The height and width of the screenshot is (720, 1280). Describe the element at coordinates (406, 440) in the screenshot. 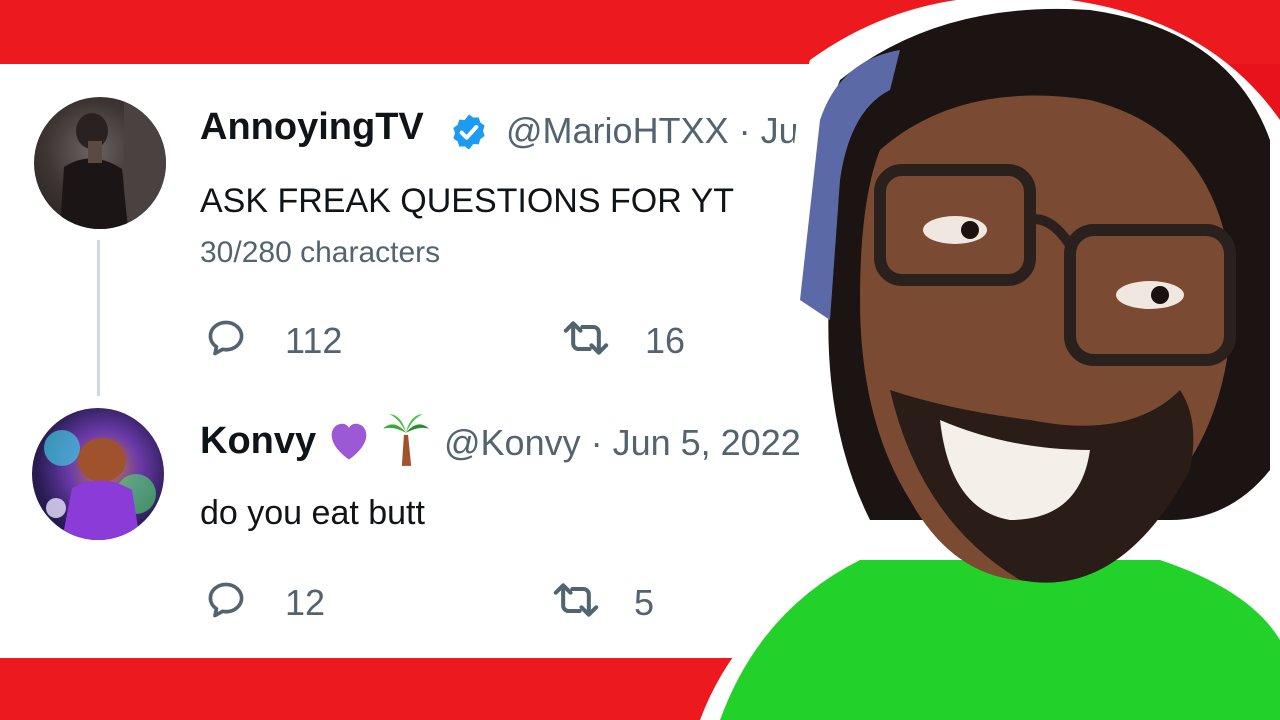

I see `palm-tree-icon` at that location.